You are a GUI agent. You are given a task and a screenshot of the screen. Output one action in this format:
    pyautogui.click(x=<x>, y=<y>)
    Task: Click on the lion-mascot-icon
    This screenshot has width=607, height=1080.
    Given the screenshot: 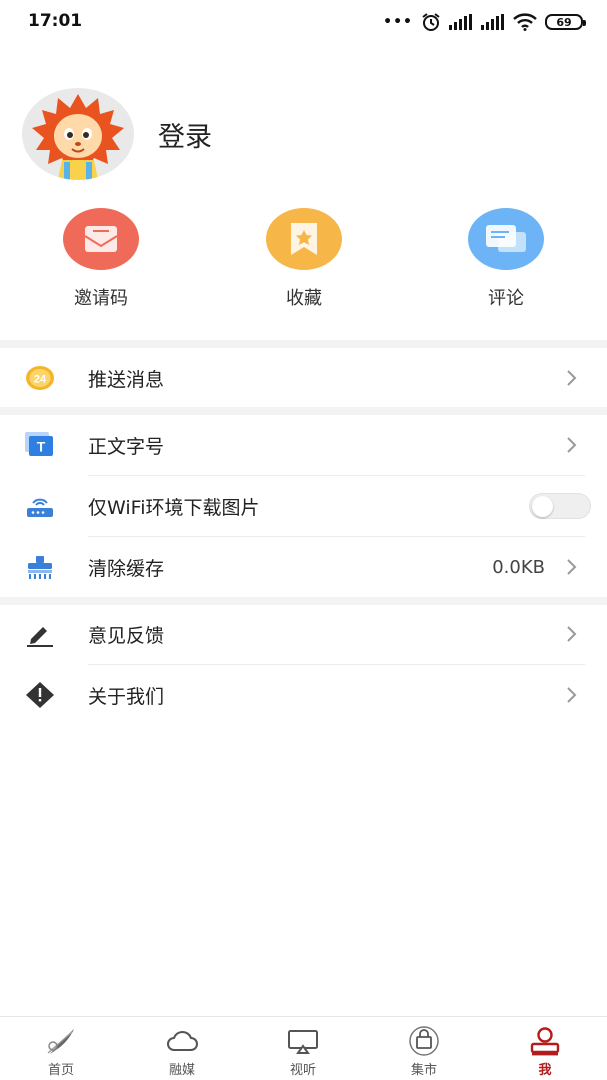 What is the action you would take?
    pyautogui.click(x=78, y=137)
    